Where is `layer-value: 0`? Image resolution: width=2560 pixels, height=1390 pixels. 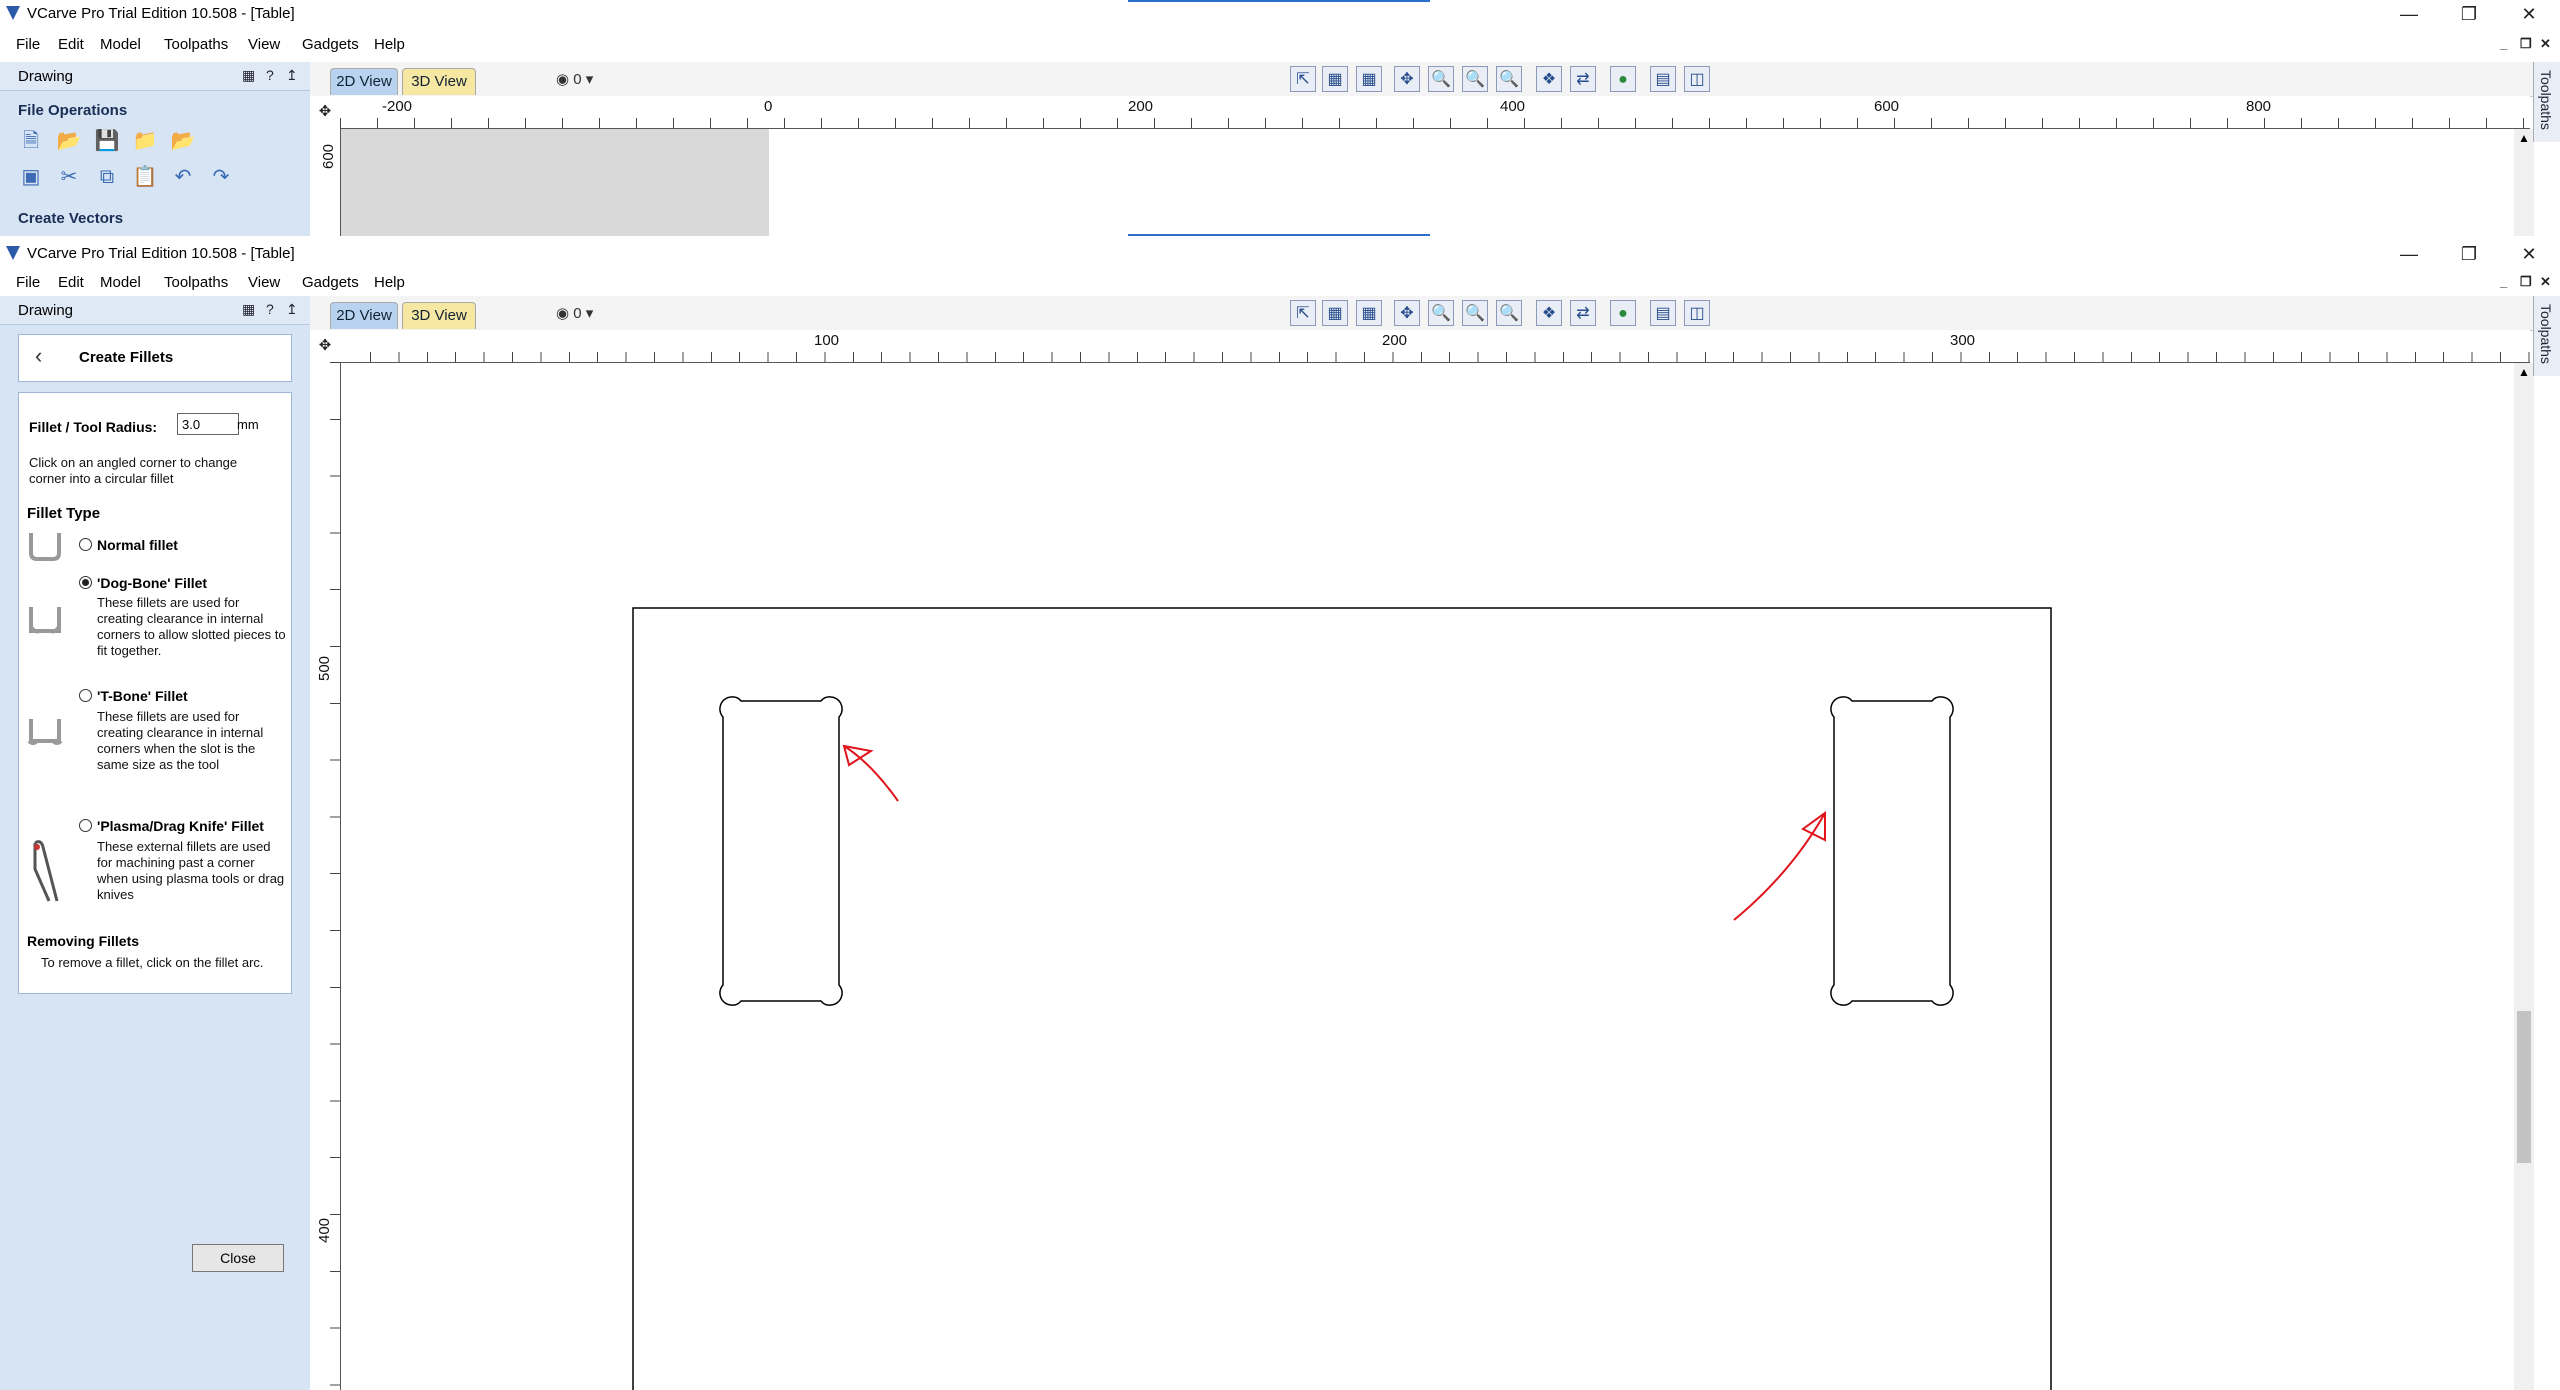
layer-value: 0 is located at coordinates (577, 79).